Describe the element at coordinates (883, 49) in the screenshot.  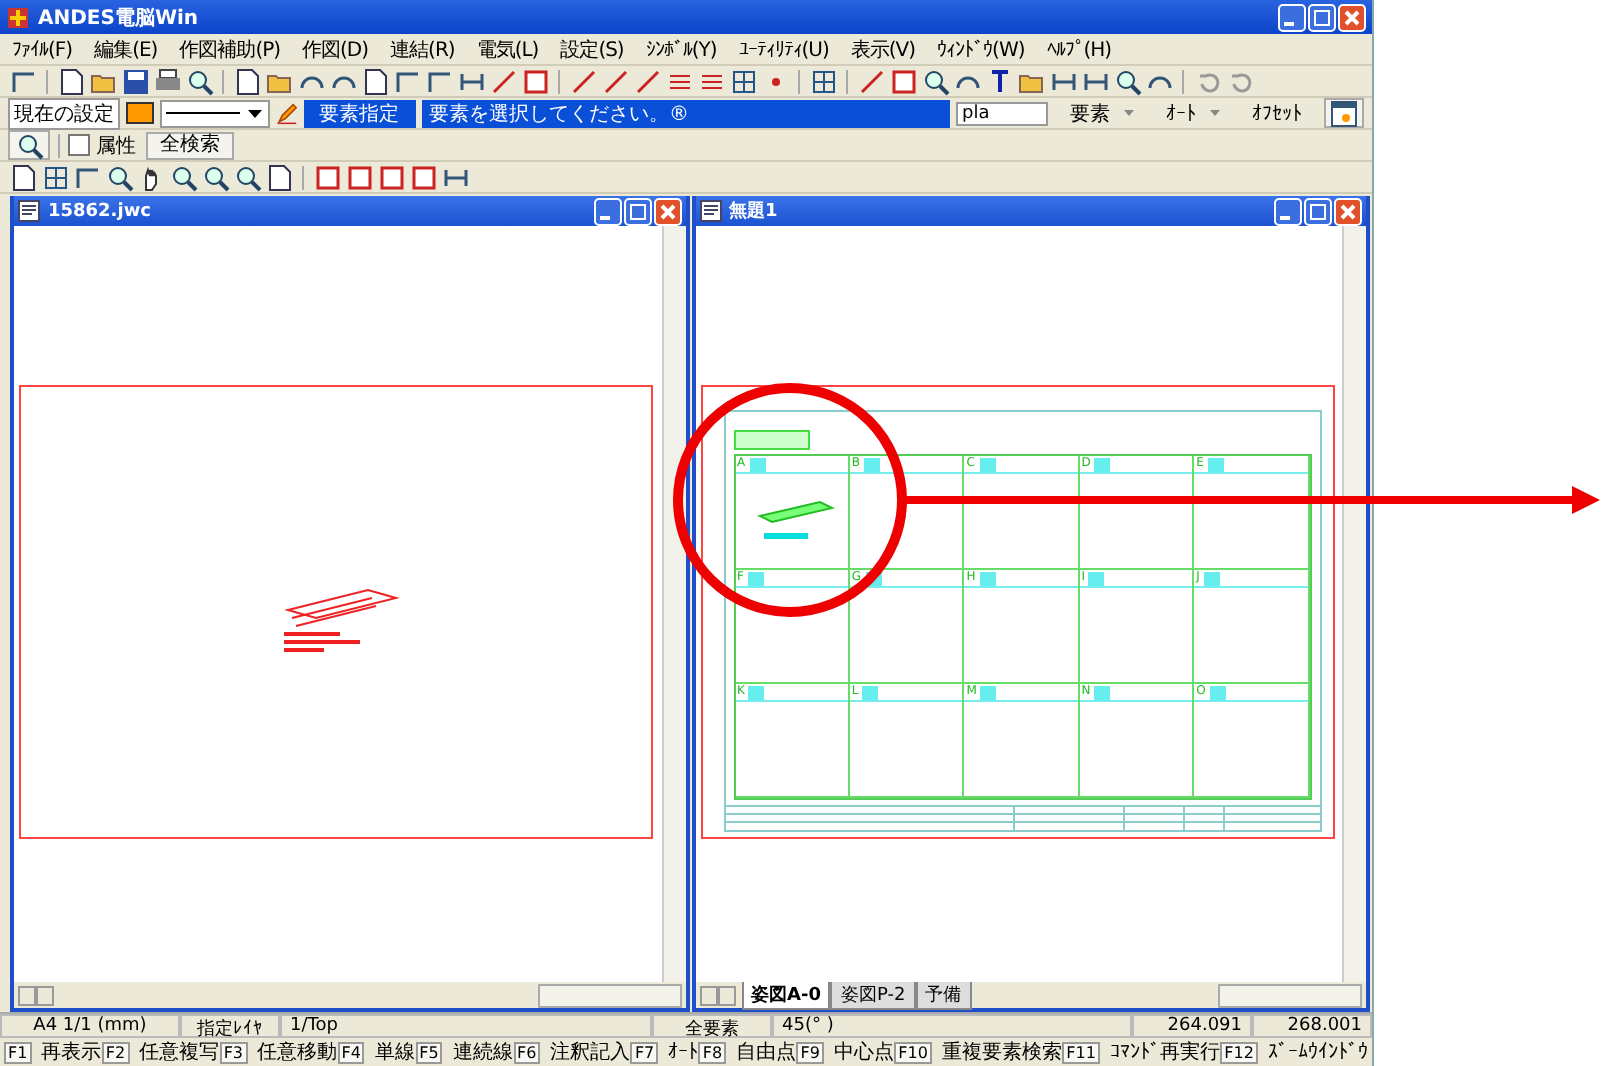
I see `menu-item: 表示(V)` at that location.